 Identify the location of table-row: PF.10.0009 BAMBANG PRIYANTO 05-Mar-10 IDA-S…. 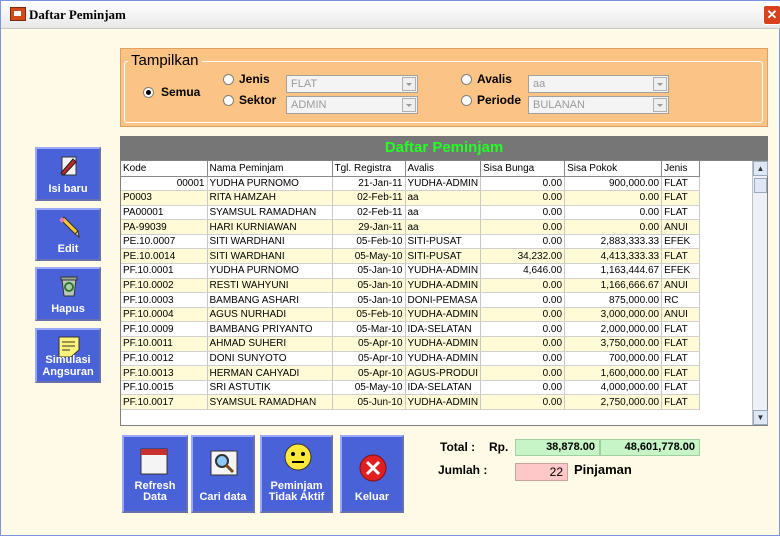
(411, 329).